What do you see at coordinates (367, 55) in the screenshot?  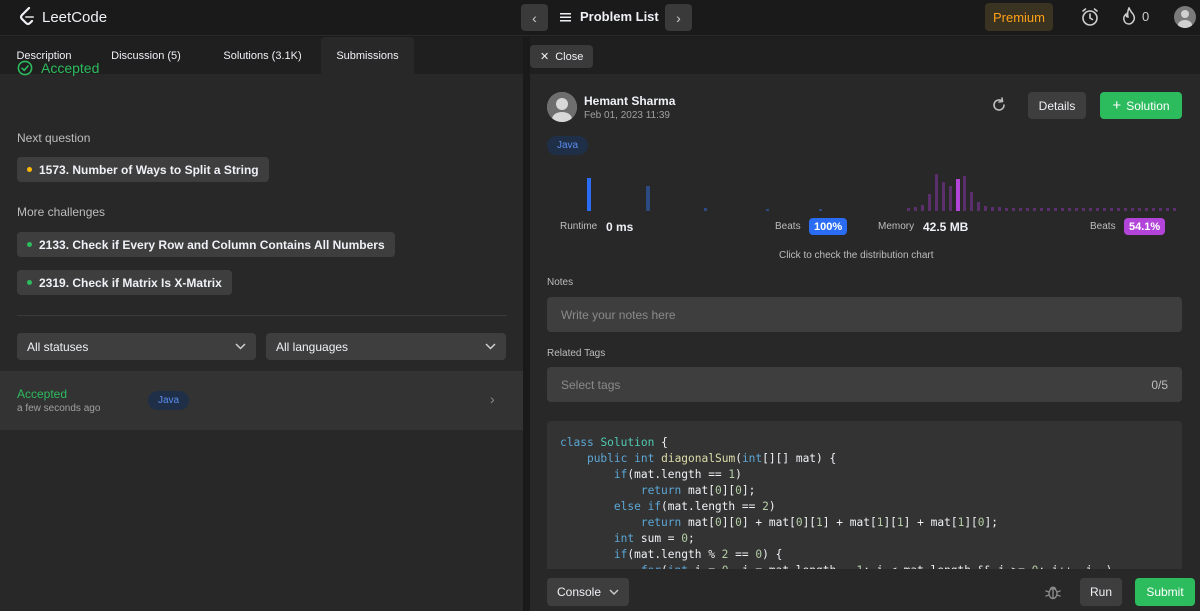 I see `tab-submissions: Submissions` at bounding box center [367, 55].